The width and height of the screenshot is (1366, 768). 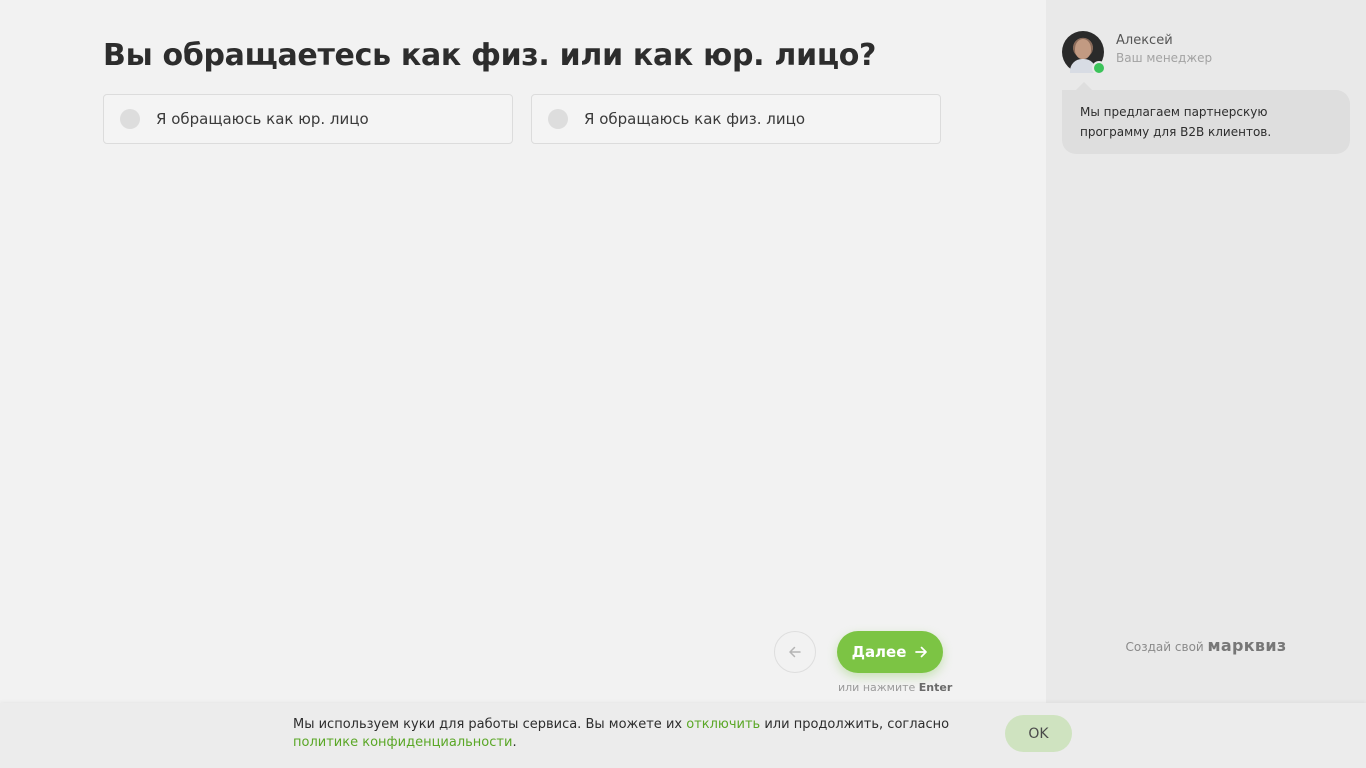 I want to click on online-status-dot, so click(x=1099, y=68).